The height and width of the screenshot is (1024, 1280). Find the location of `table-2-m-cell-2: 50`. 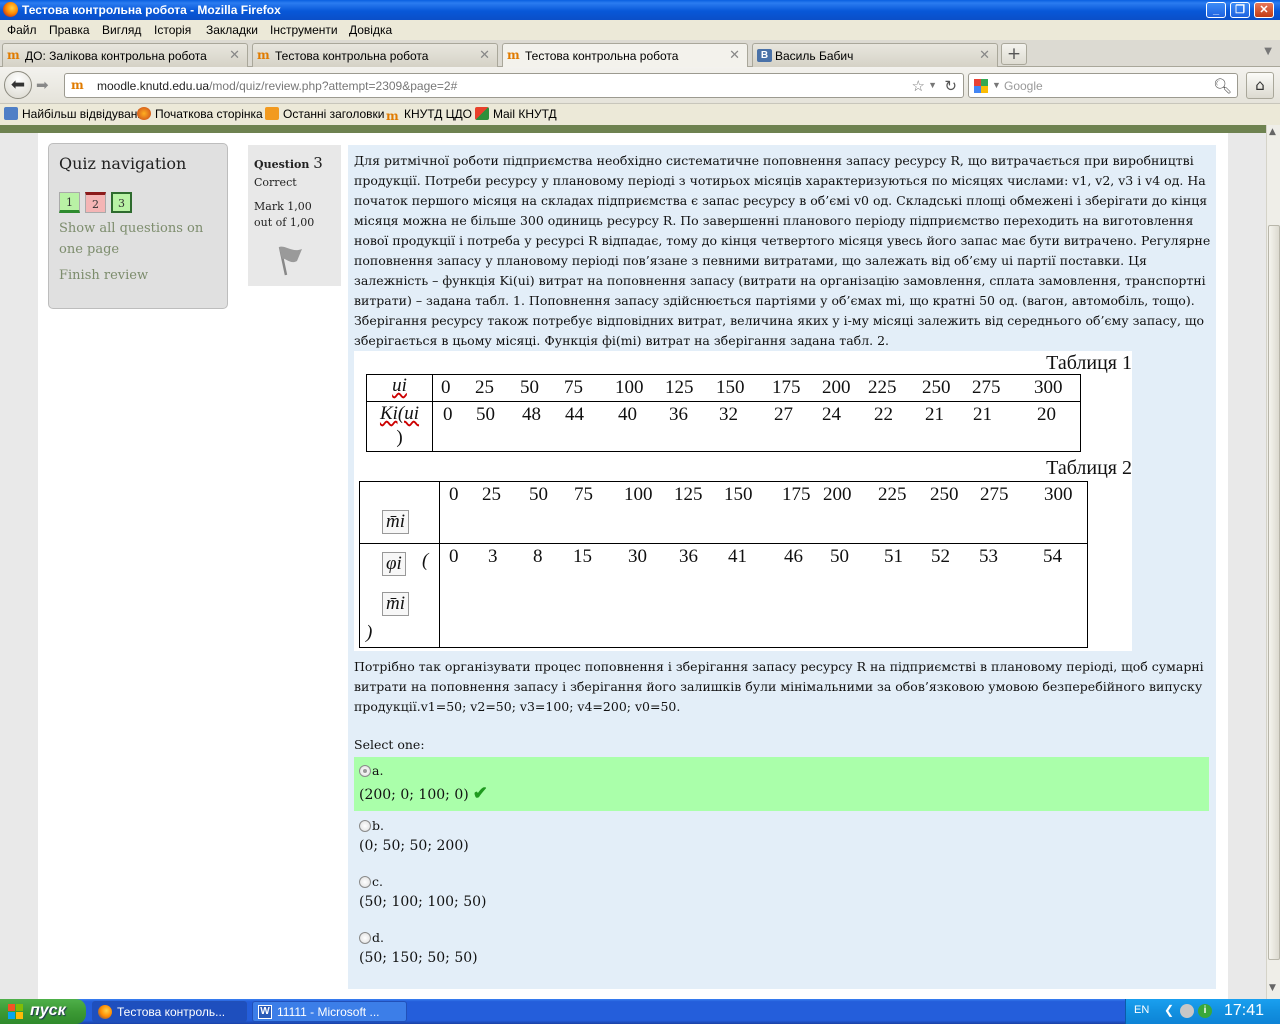

table-2-m-cell-2: 50 is located at coordinates (538, 494).